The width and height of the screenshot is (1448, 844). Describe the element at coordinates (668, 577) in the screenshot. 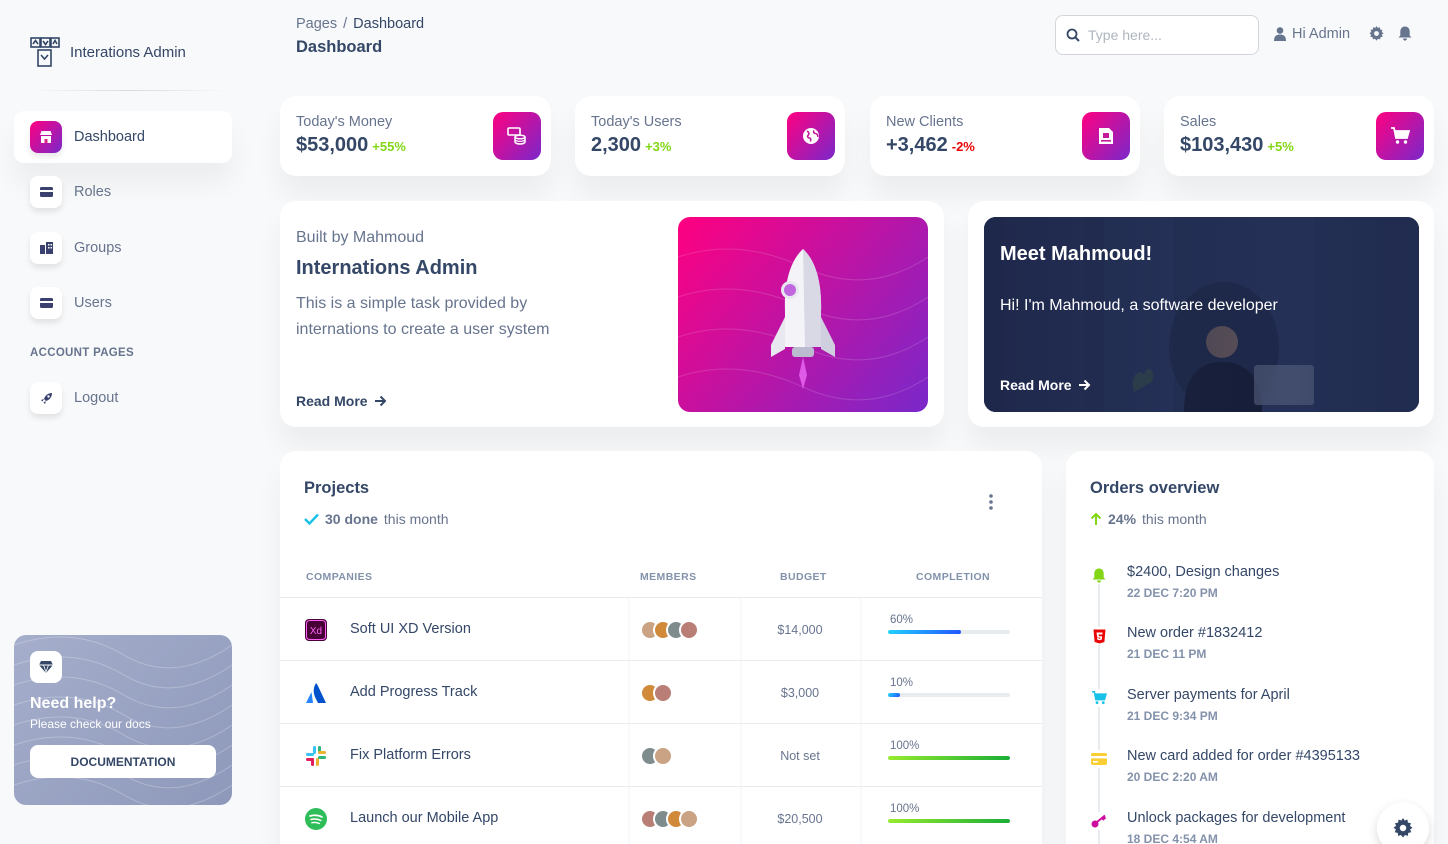

I see `column-header: MEMBERS` at that location.